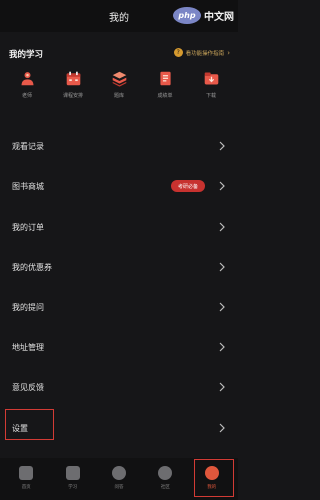 This screenshot has height=500, width=320. I want to click on question-bank-icon, so click(119, 79).